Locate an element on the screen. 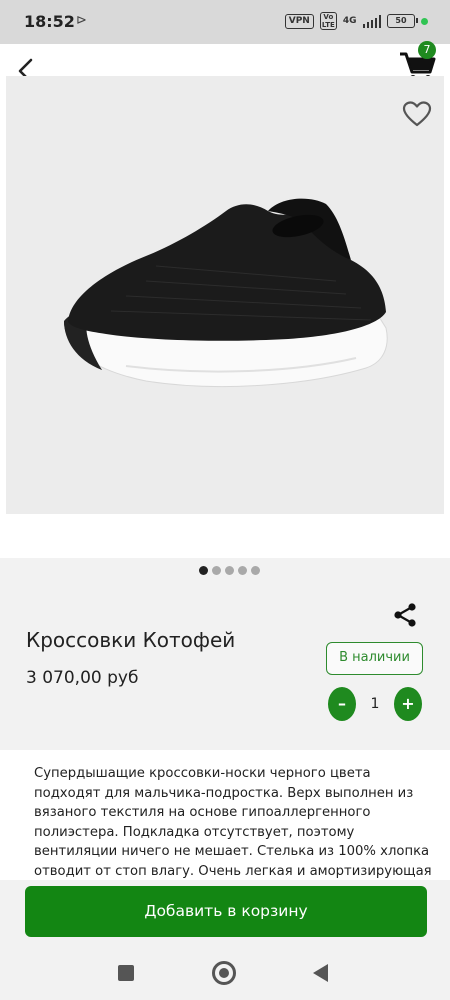 This screenshot has height=1000, width=450. vpn-indicator: VPN is located at coordinates (299, 21).